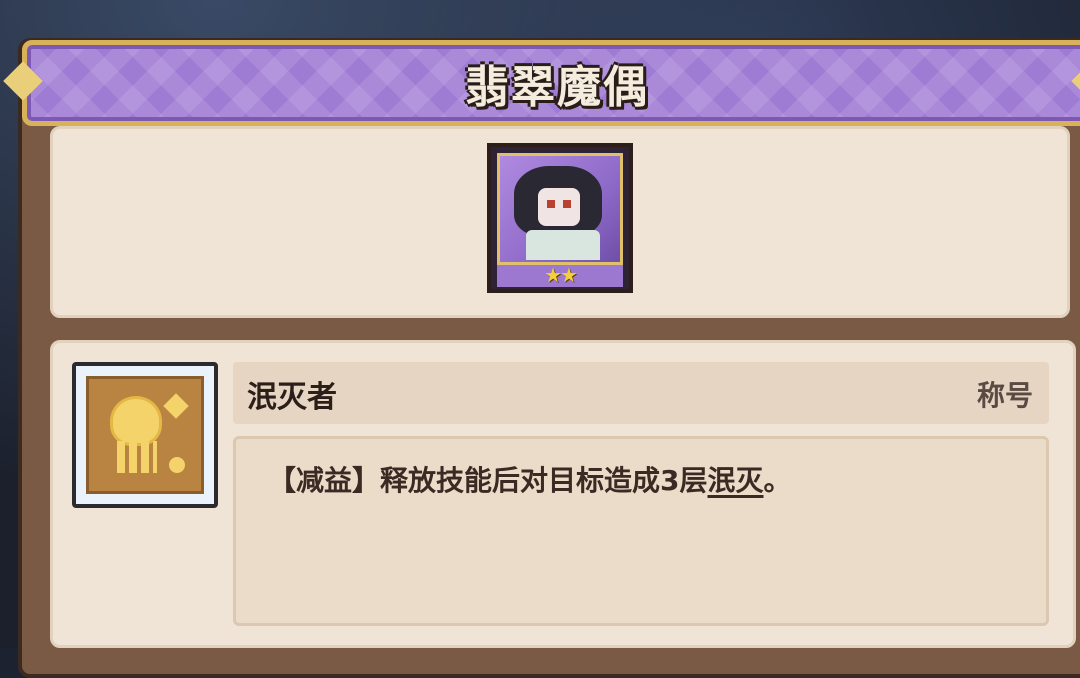 The image size is (1080, 678). I want to click on skill-icon-button, so click(145, 435).